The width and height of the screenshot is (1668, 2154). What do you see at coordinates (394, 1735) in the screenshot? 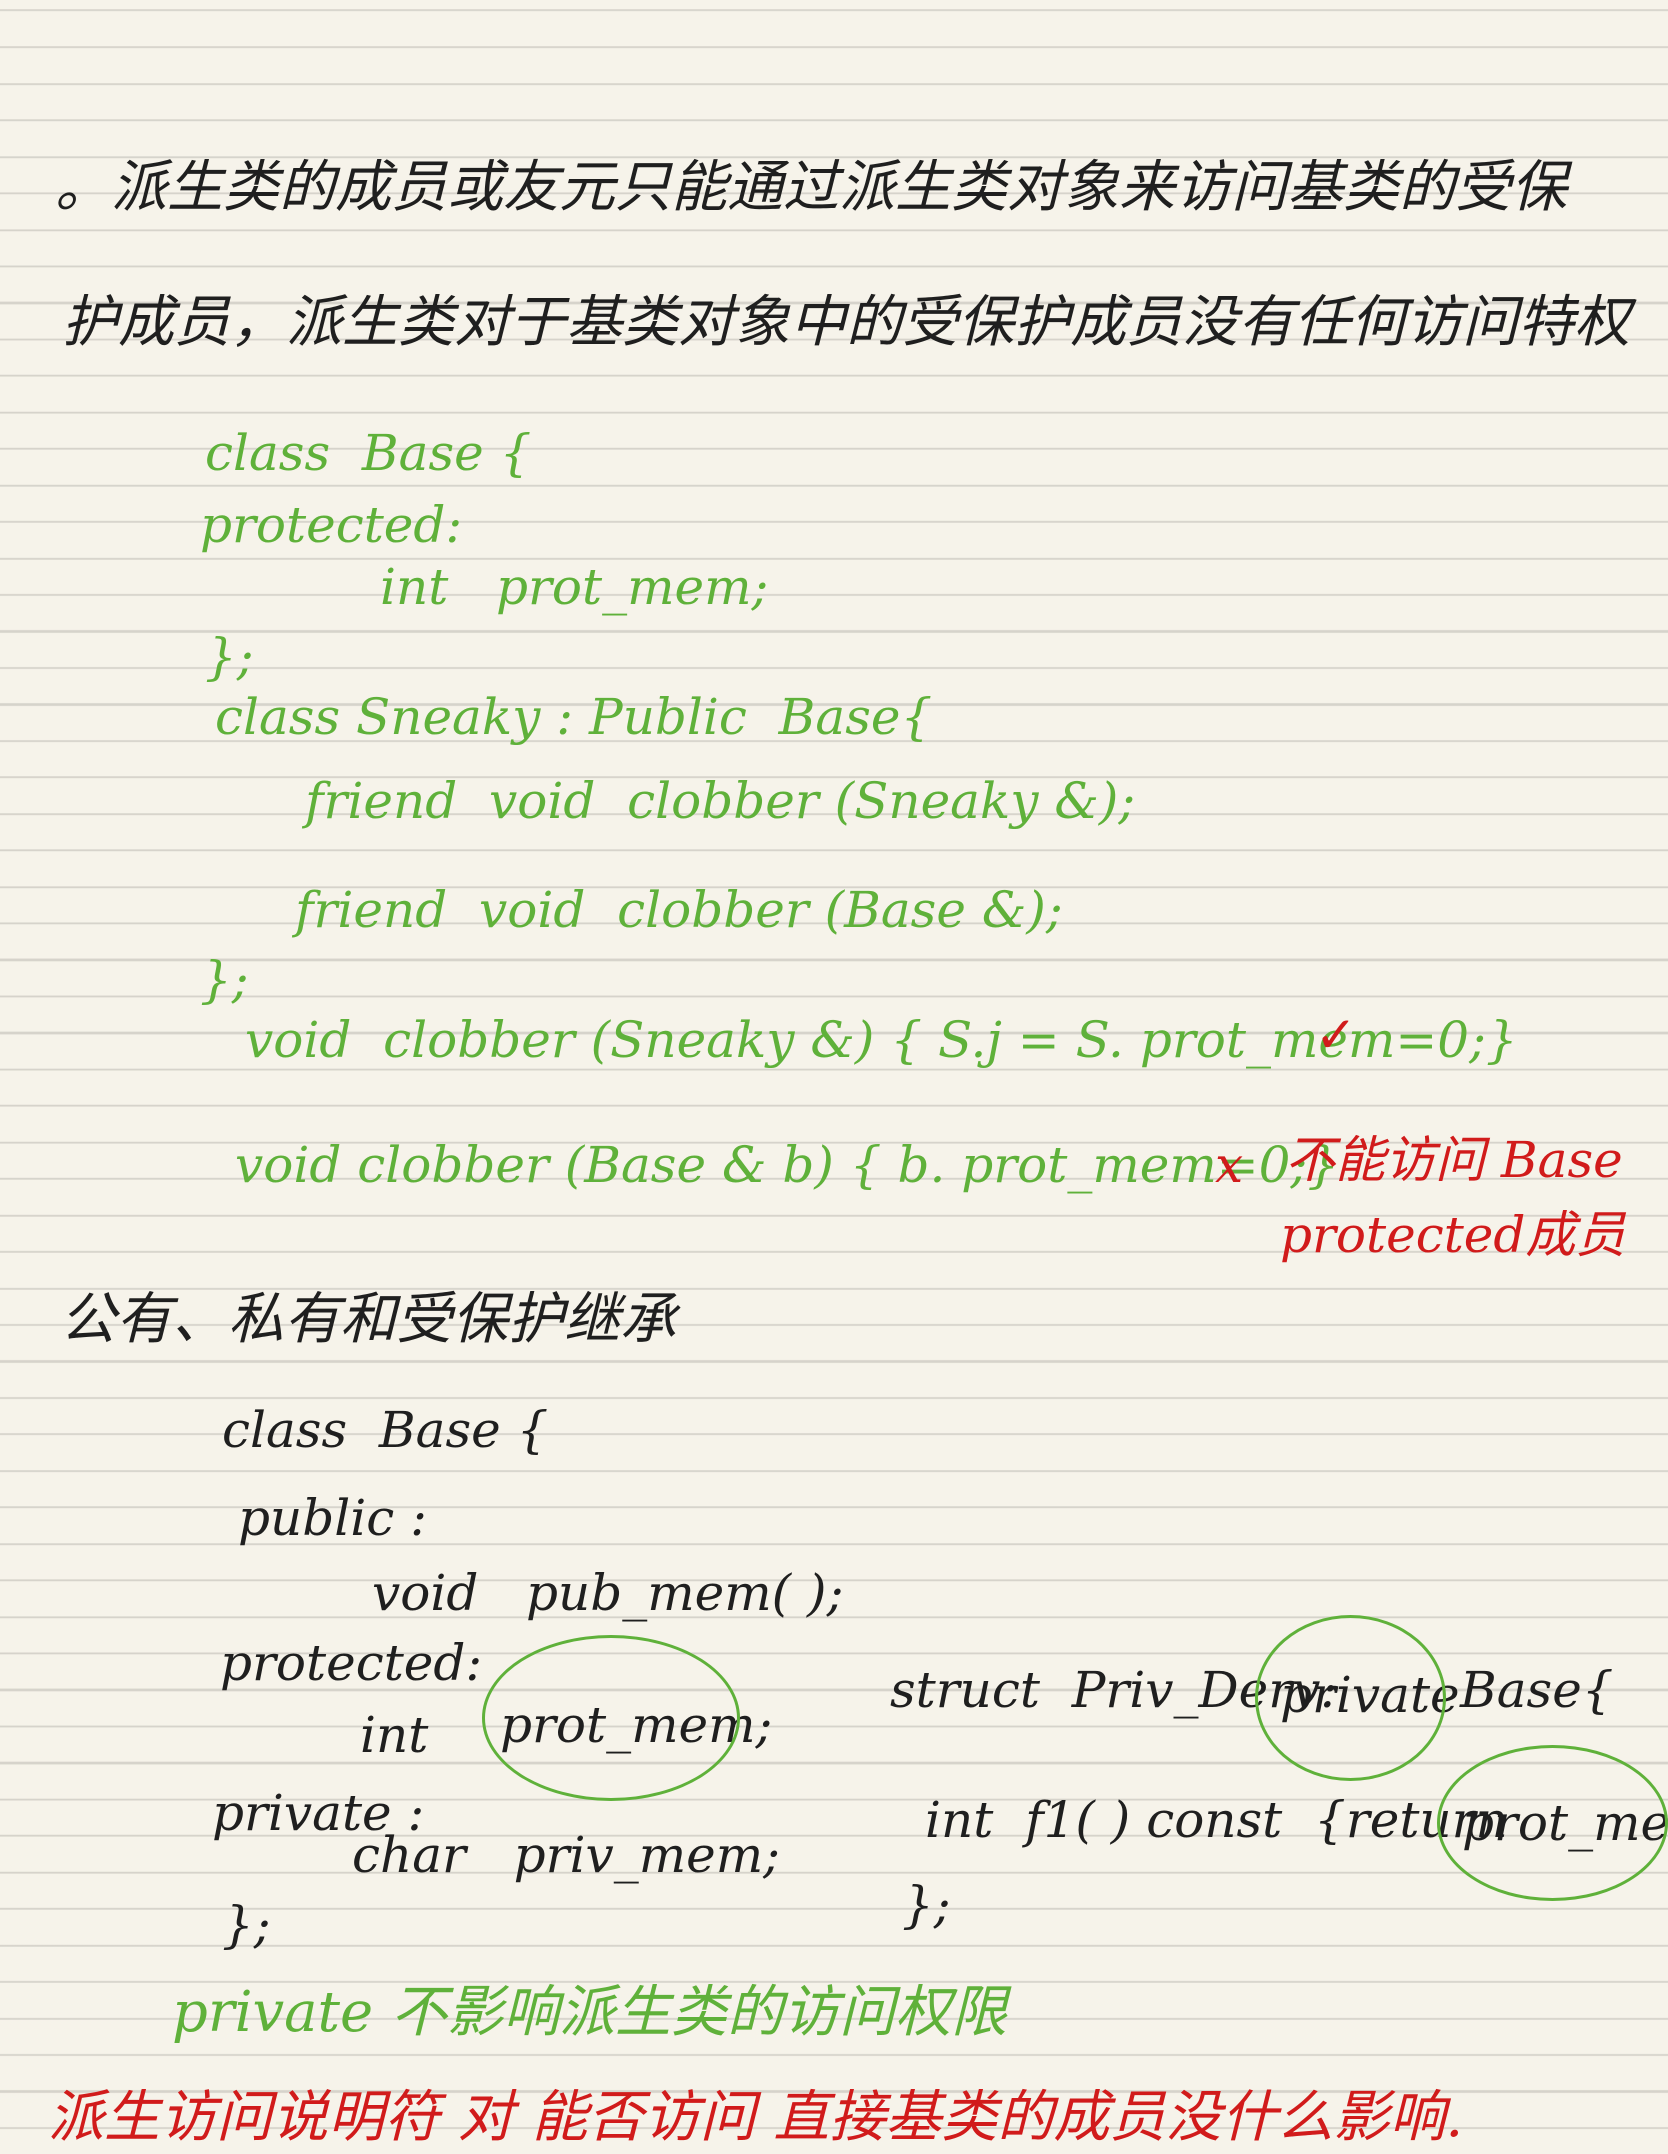
I see `code-line: int` at bounding box center [394, 1735].